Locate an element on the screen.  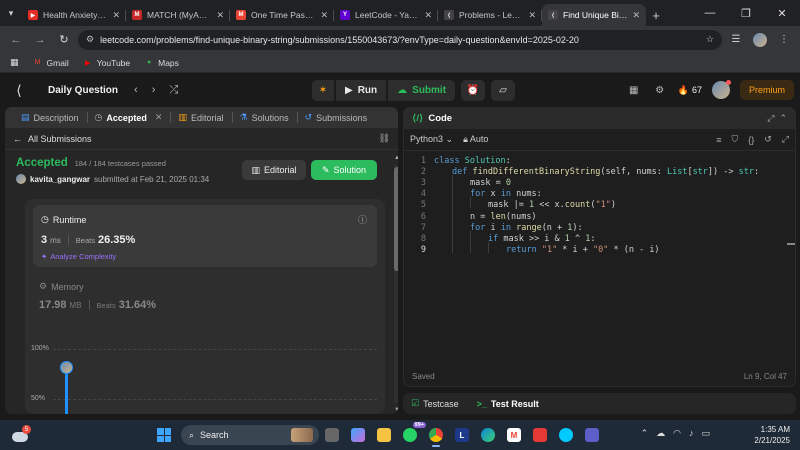
browser-tab: ⟨ Problems - LeetCo ✕ is located at coordinates (490, 15).